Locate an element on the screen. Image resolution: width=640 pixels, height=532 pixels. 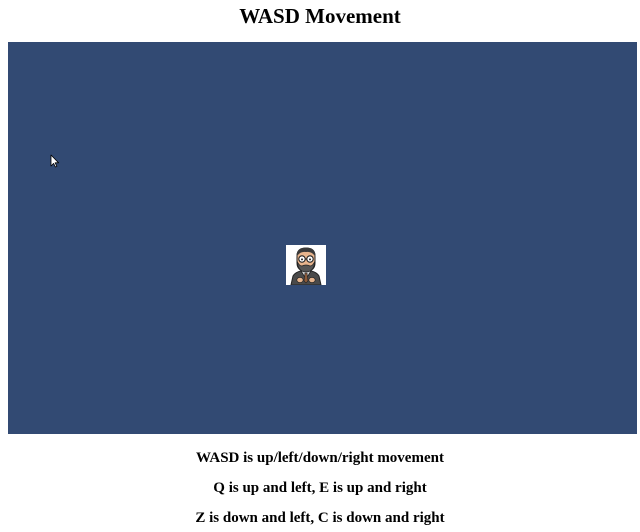
instruction-wasd: WASD is up/left/down/right movement is located at coordinates (320, 458).